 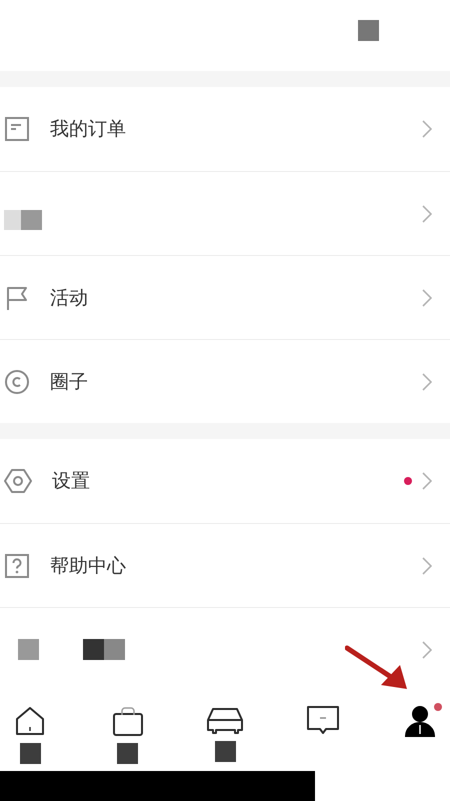 What do you see at coordinates (17, 129) in the screenshot?
I see `document-icon` at bounding box center [17, 129].